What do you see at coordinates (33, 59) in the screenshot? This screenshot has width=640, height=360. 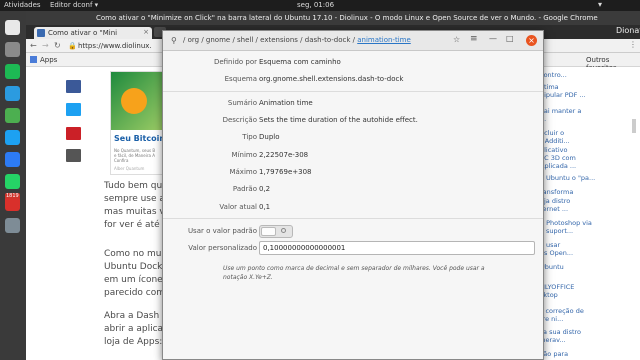 I see `apps-icon` at bounding box center [33, 59].